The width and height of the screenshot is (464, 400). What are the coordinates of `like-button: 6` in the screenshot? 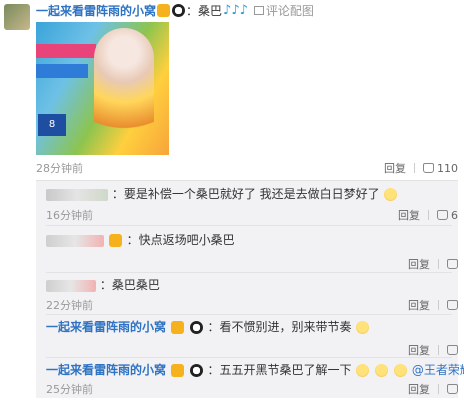 It's located at (447, 215).